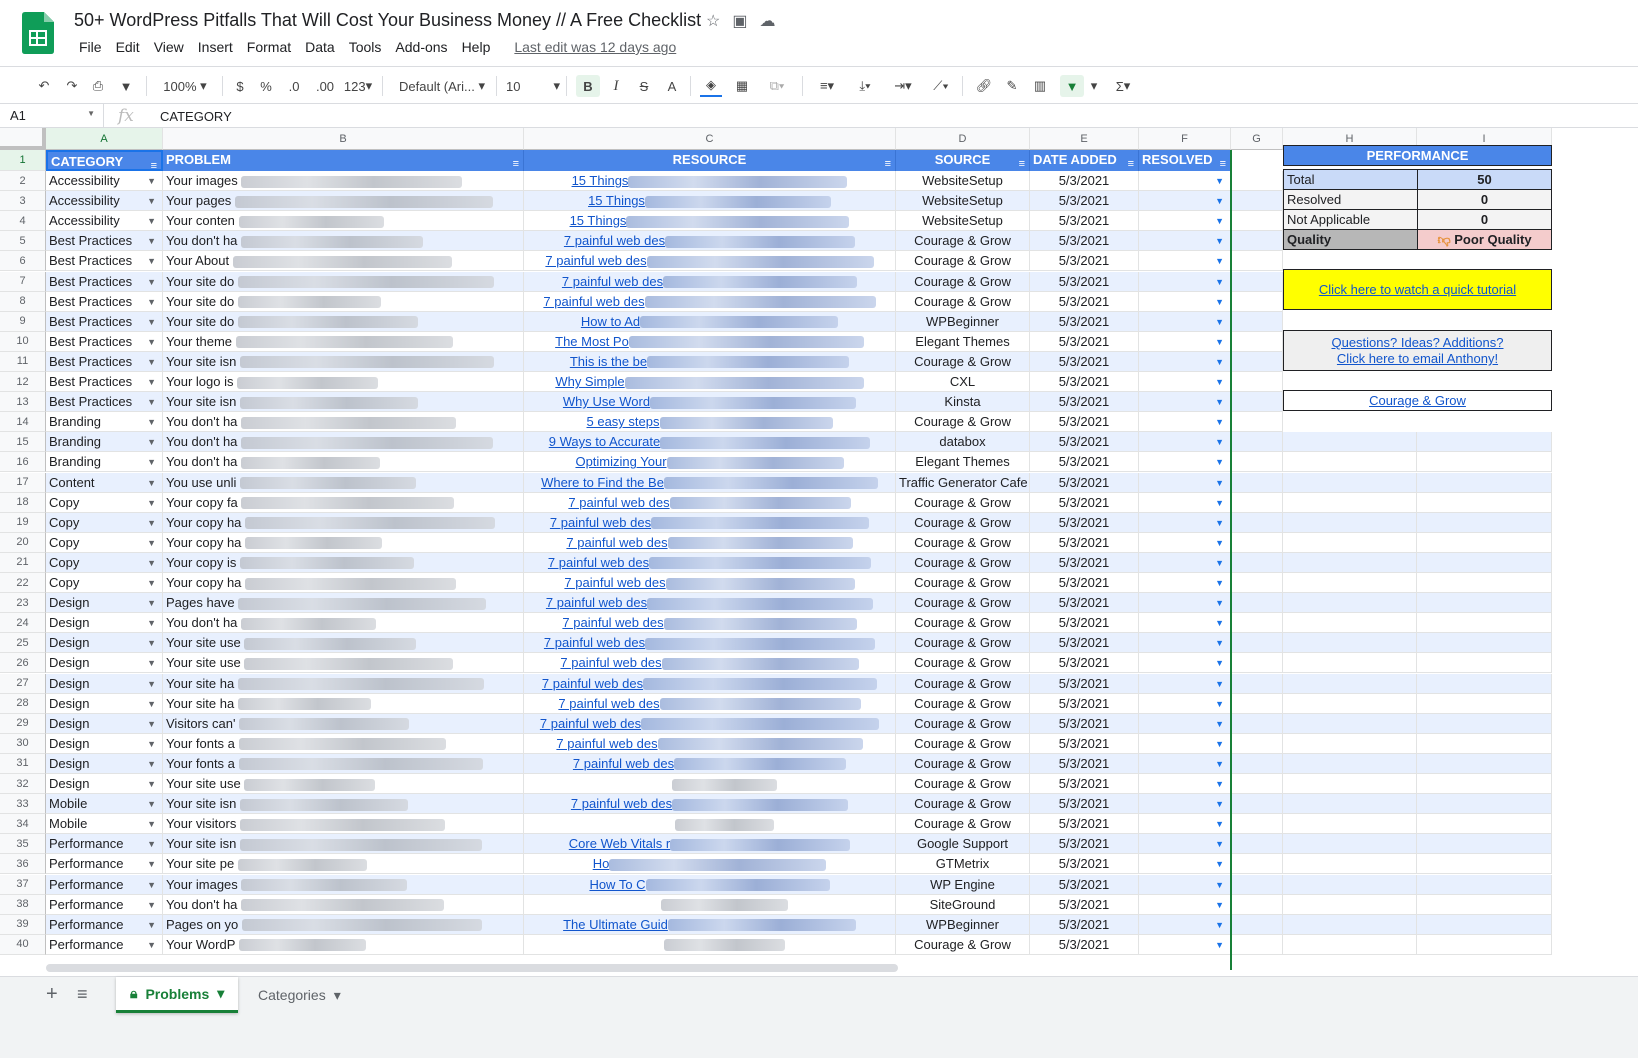 The height and width of the screenshot is (1058, 1638). What do you see at coordinates (104, 763) in the screenshot?
I see `category-cell: Design ▼` at bounding box center [104, 763].